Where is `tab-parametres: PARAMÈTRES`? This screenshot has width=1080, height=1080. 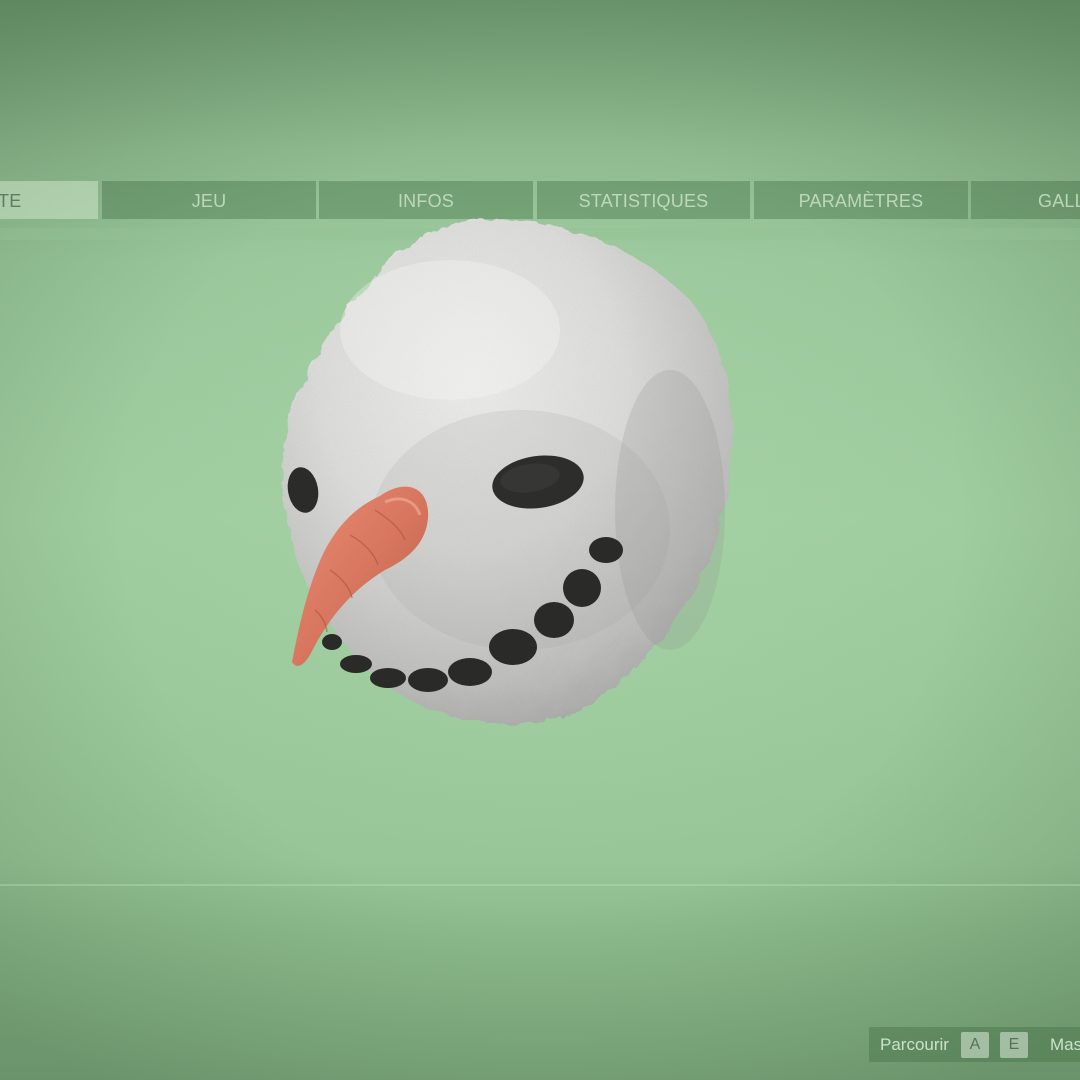 tab-parametres: PARAMÈTRES is located at coordinates (861, 200).